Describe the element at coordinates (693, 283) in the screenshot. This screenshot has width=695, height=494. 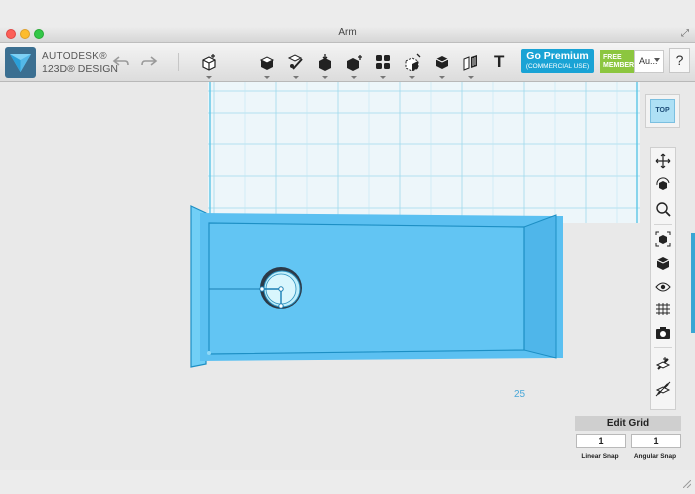
I see `panel-edge-handle` at that location.